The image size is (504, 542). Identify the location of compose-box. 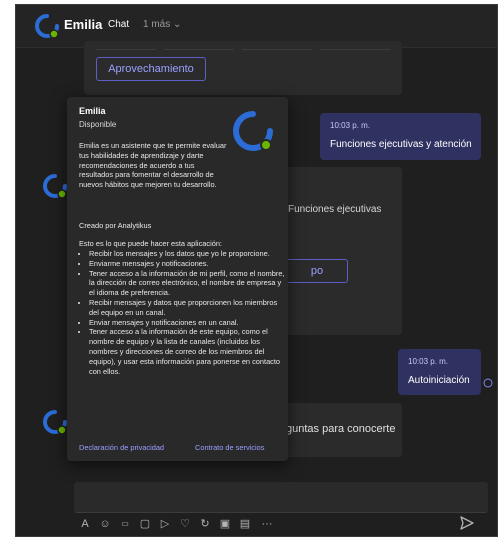
(281, 497).